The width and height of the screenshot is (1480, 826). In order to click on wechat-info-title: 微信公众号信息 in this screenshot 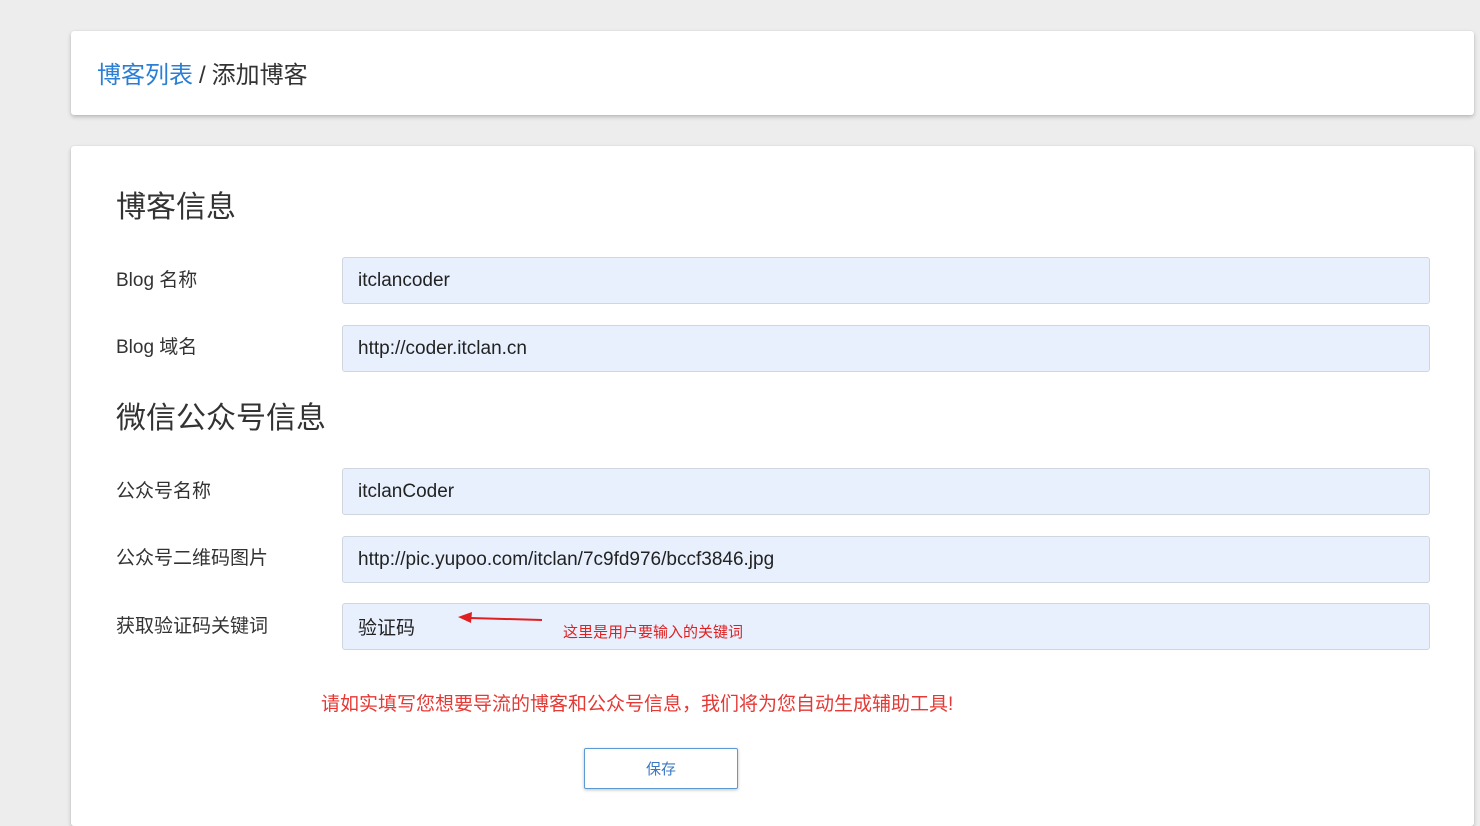, I will do `click(221, 418)`.